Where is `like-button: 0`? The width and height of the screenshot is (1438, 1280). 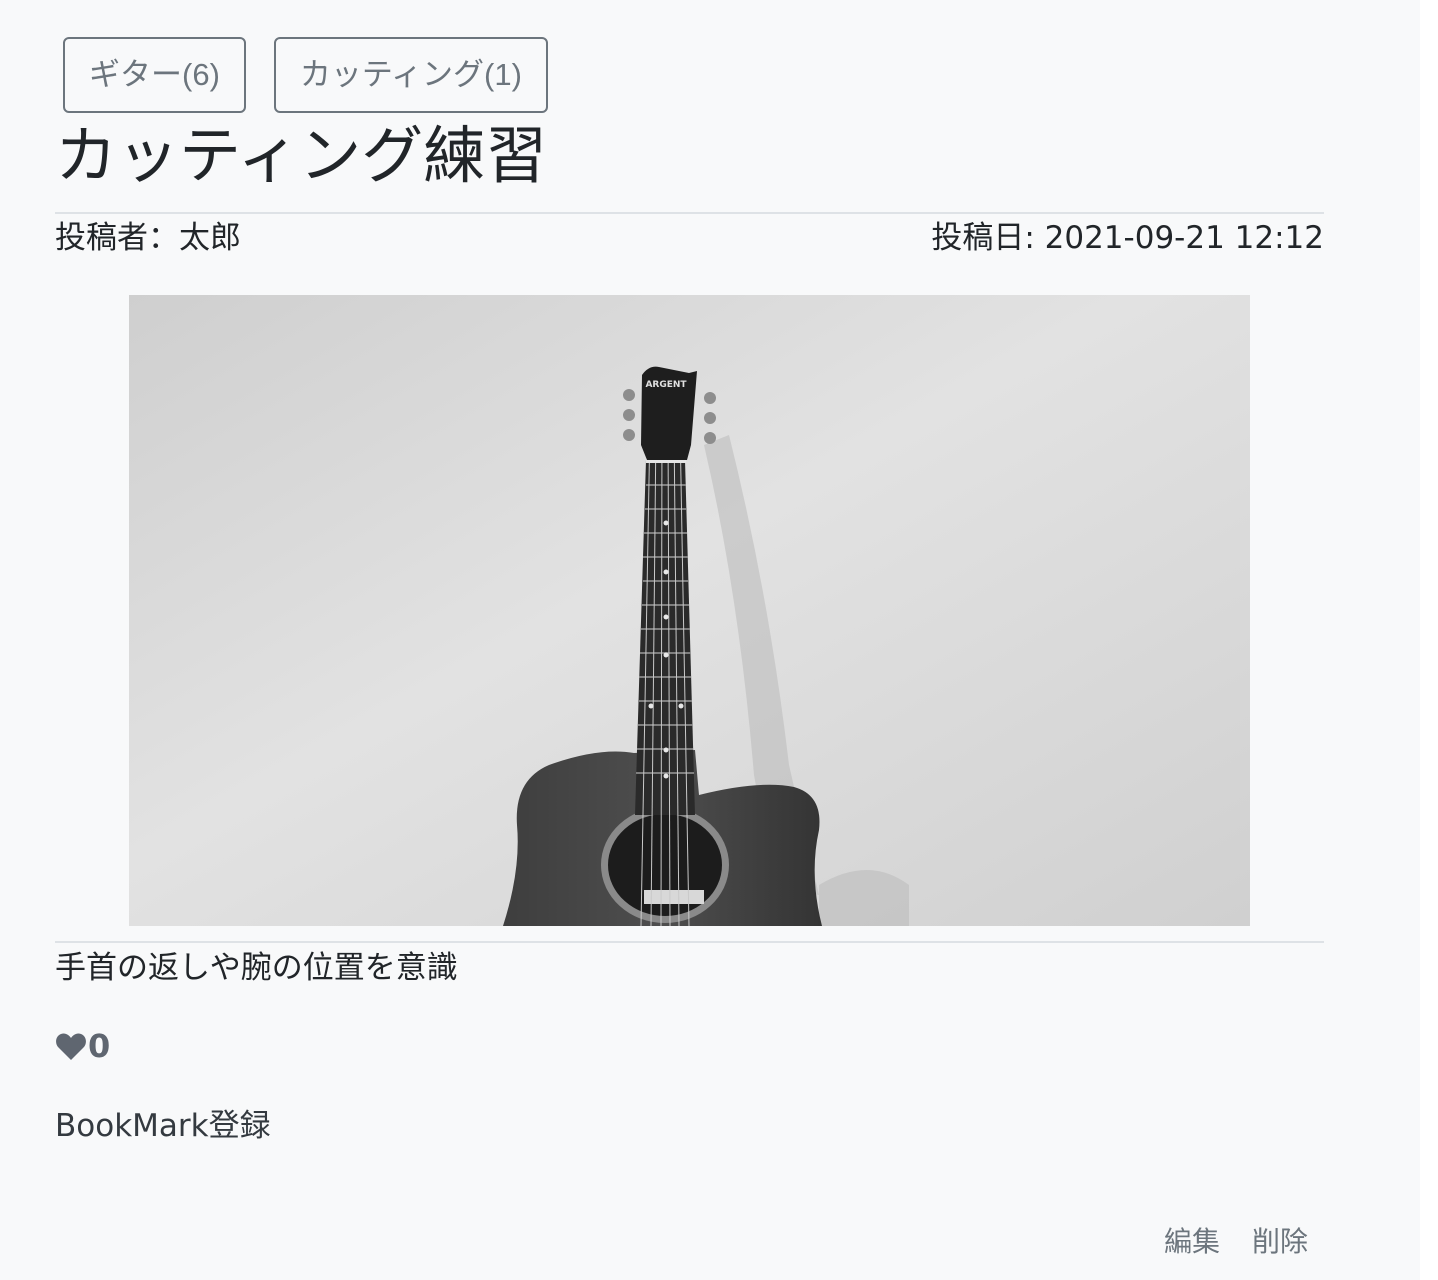 like-button: 0 is located at coordinates (82, 1046).